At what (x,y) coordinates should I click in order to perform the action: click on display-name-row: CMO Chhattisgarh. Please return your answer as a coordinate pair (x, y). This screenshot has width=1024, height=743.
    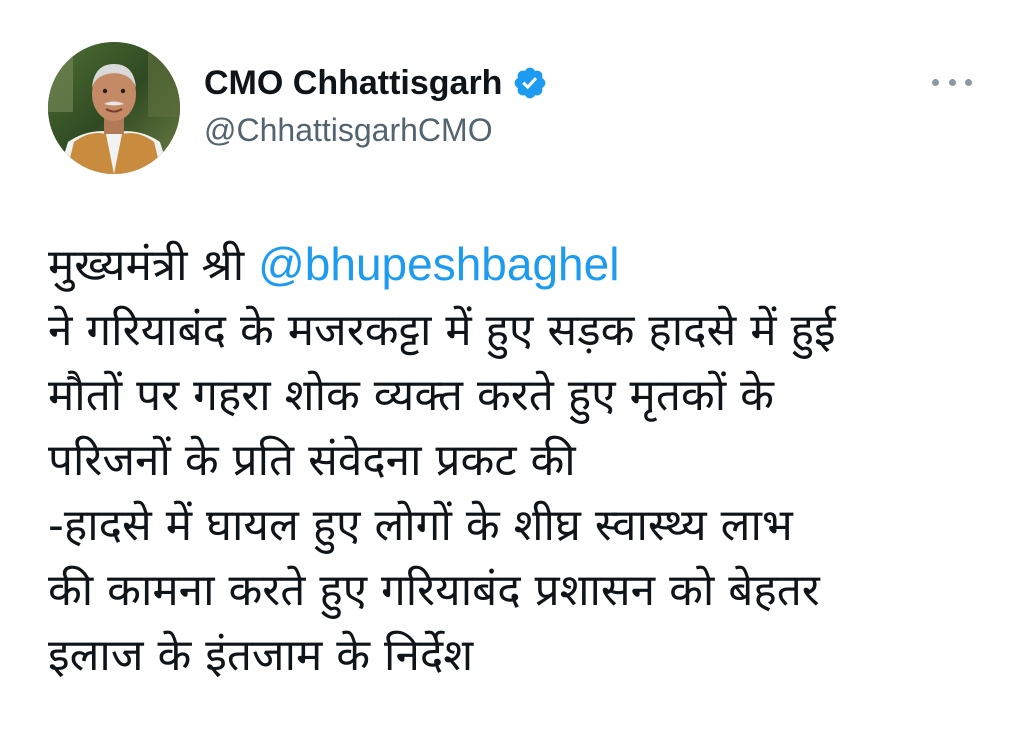
    Looking at the image, I should click on (376, 83).